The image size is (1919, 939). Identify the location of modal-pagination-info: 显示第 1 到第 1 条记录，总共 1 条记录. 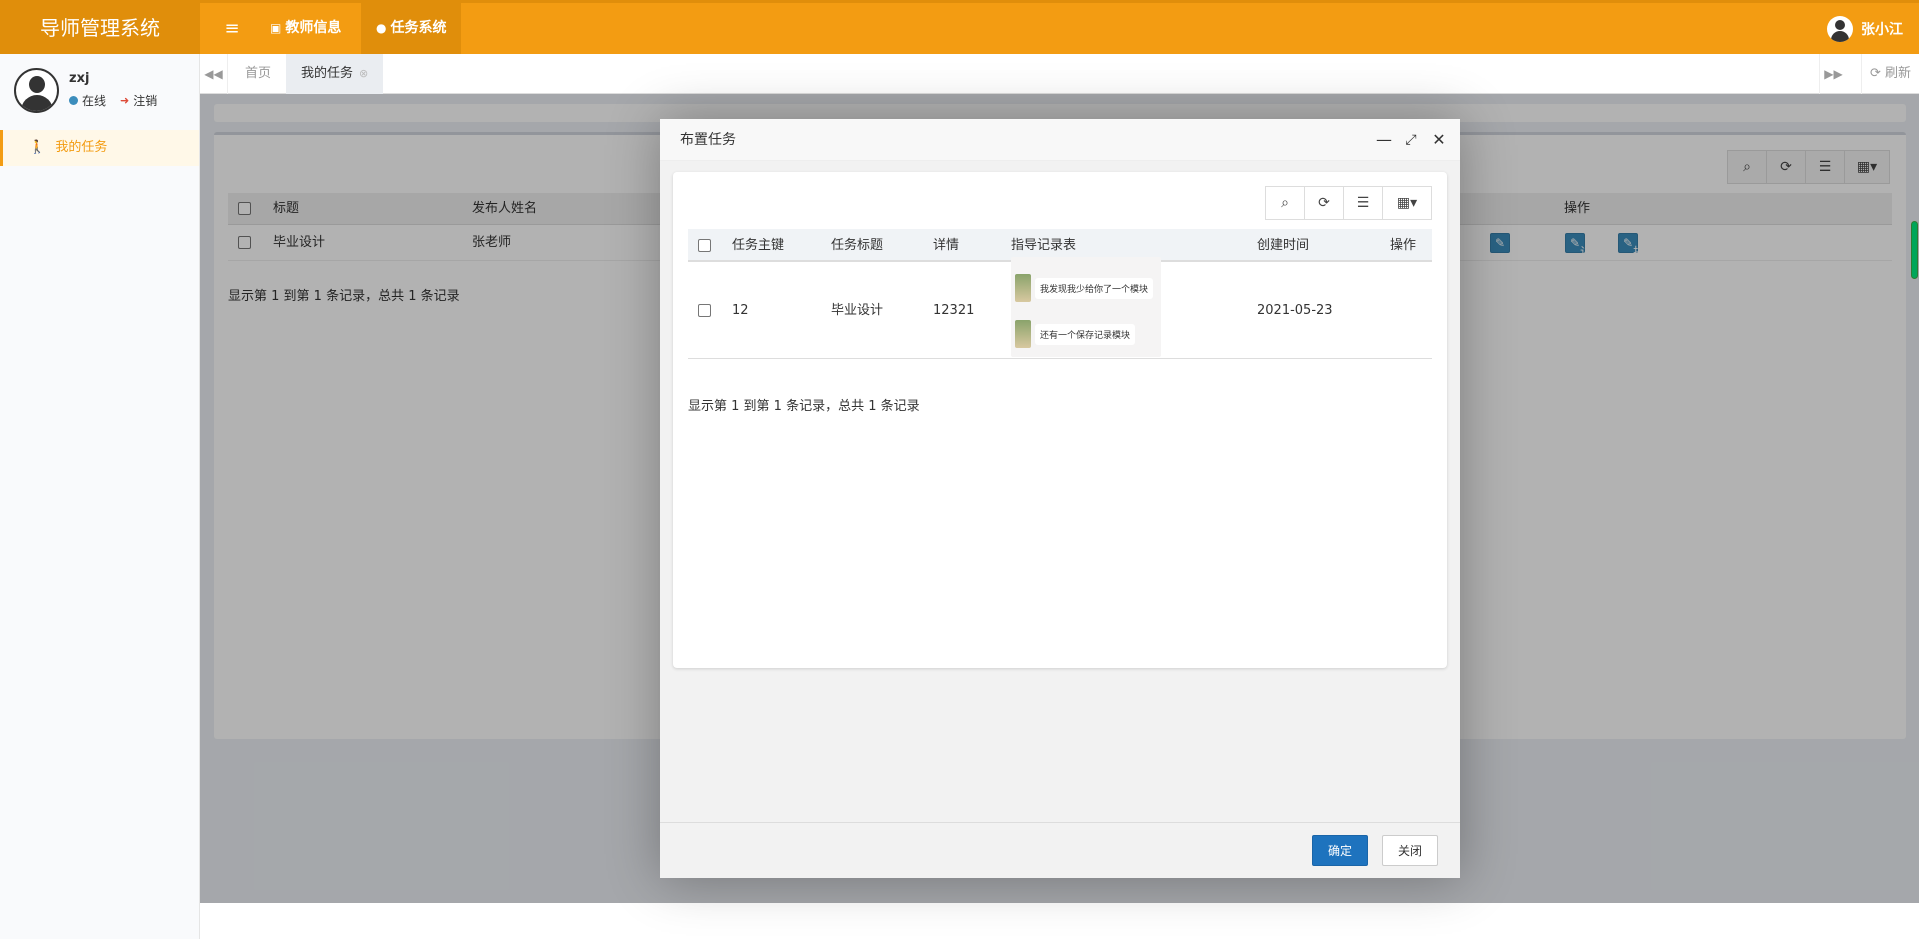
(804, 406).